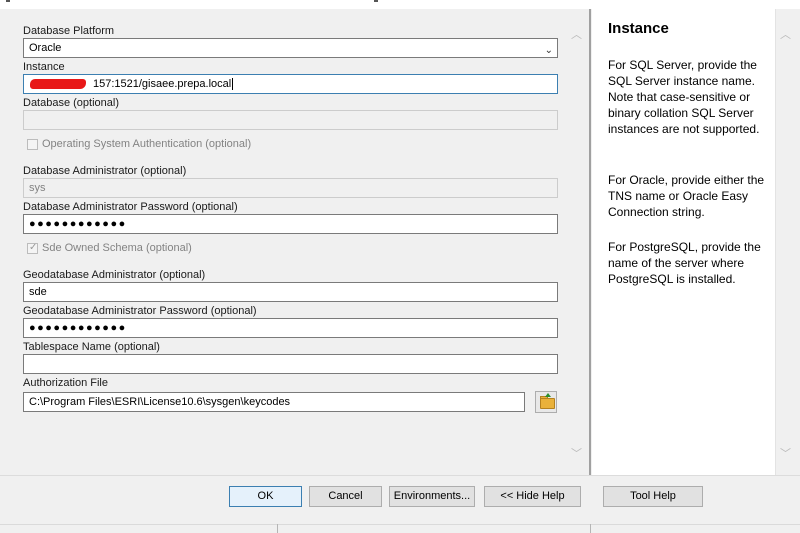 The width and height of the screenshot is (800, 533). Describe the element at coordinates (290, 224) in the screenshot. I see `dba-password-input: ●●●●●●●●●●●●` at that location.